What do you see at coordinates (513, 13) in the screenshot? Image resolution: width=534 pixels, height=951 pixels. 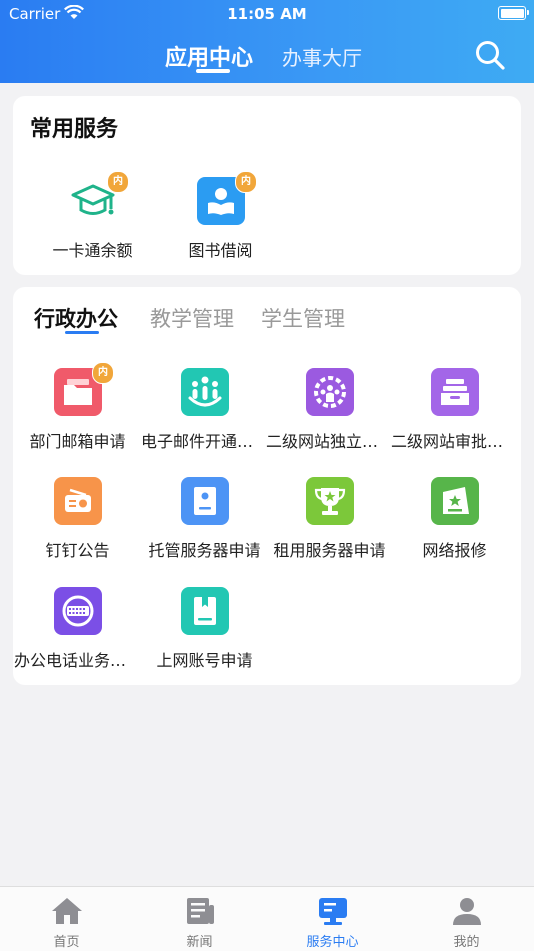 I see `battery-icon` at bounding box center [513, 13].